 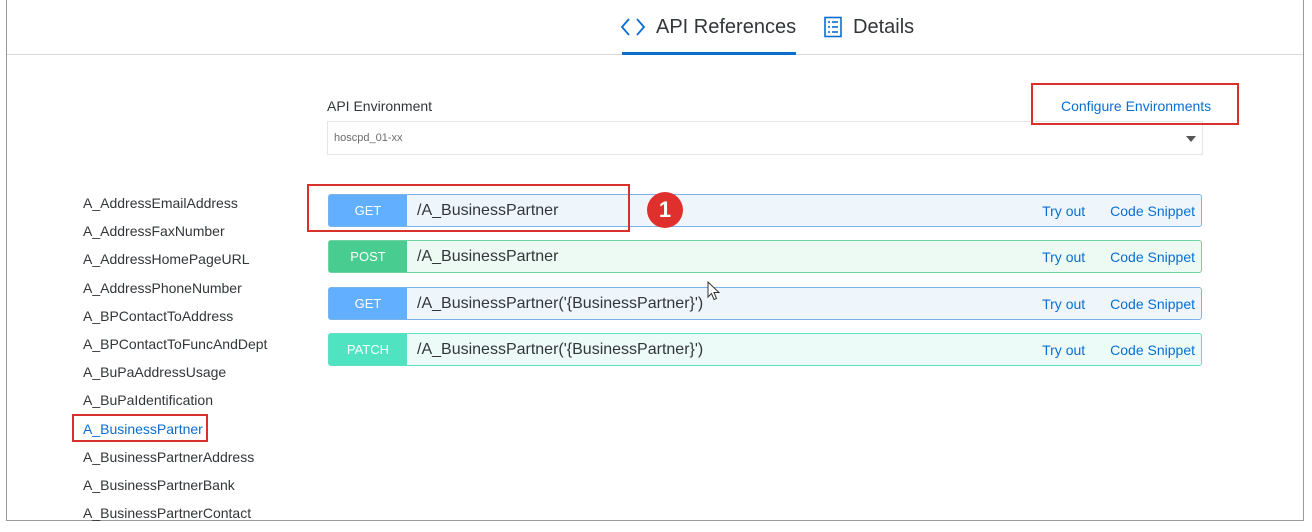 What do you see at coordinates (714, 291) in the screenshot?
I see `mouse-cursor-icon` at bounding box center [714, 291].